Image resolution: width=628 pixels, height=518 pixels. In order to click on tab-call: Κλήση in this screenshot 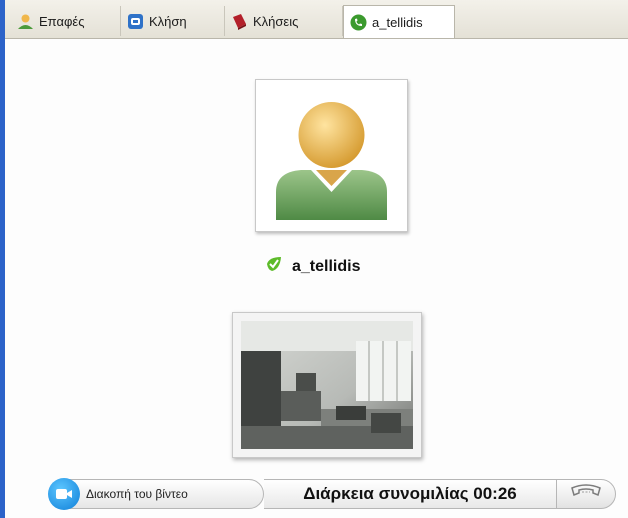, I will do `click(173, 21)`.